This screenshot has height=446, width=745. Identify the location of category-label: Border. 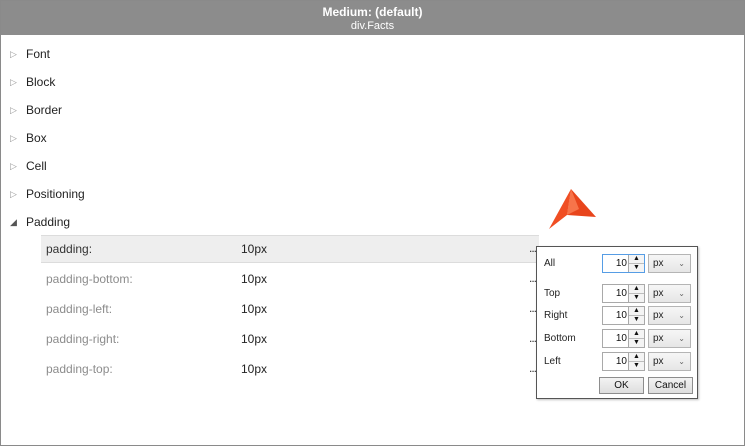
(44, 110).